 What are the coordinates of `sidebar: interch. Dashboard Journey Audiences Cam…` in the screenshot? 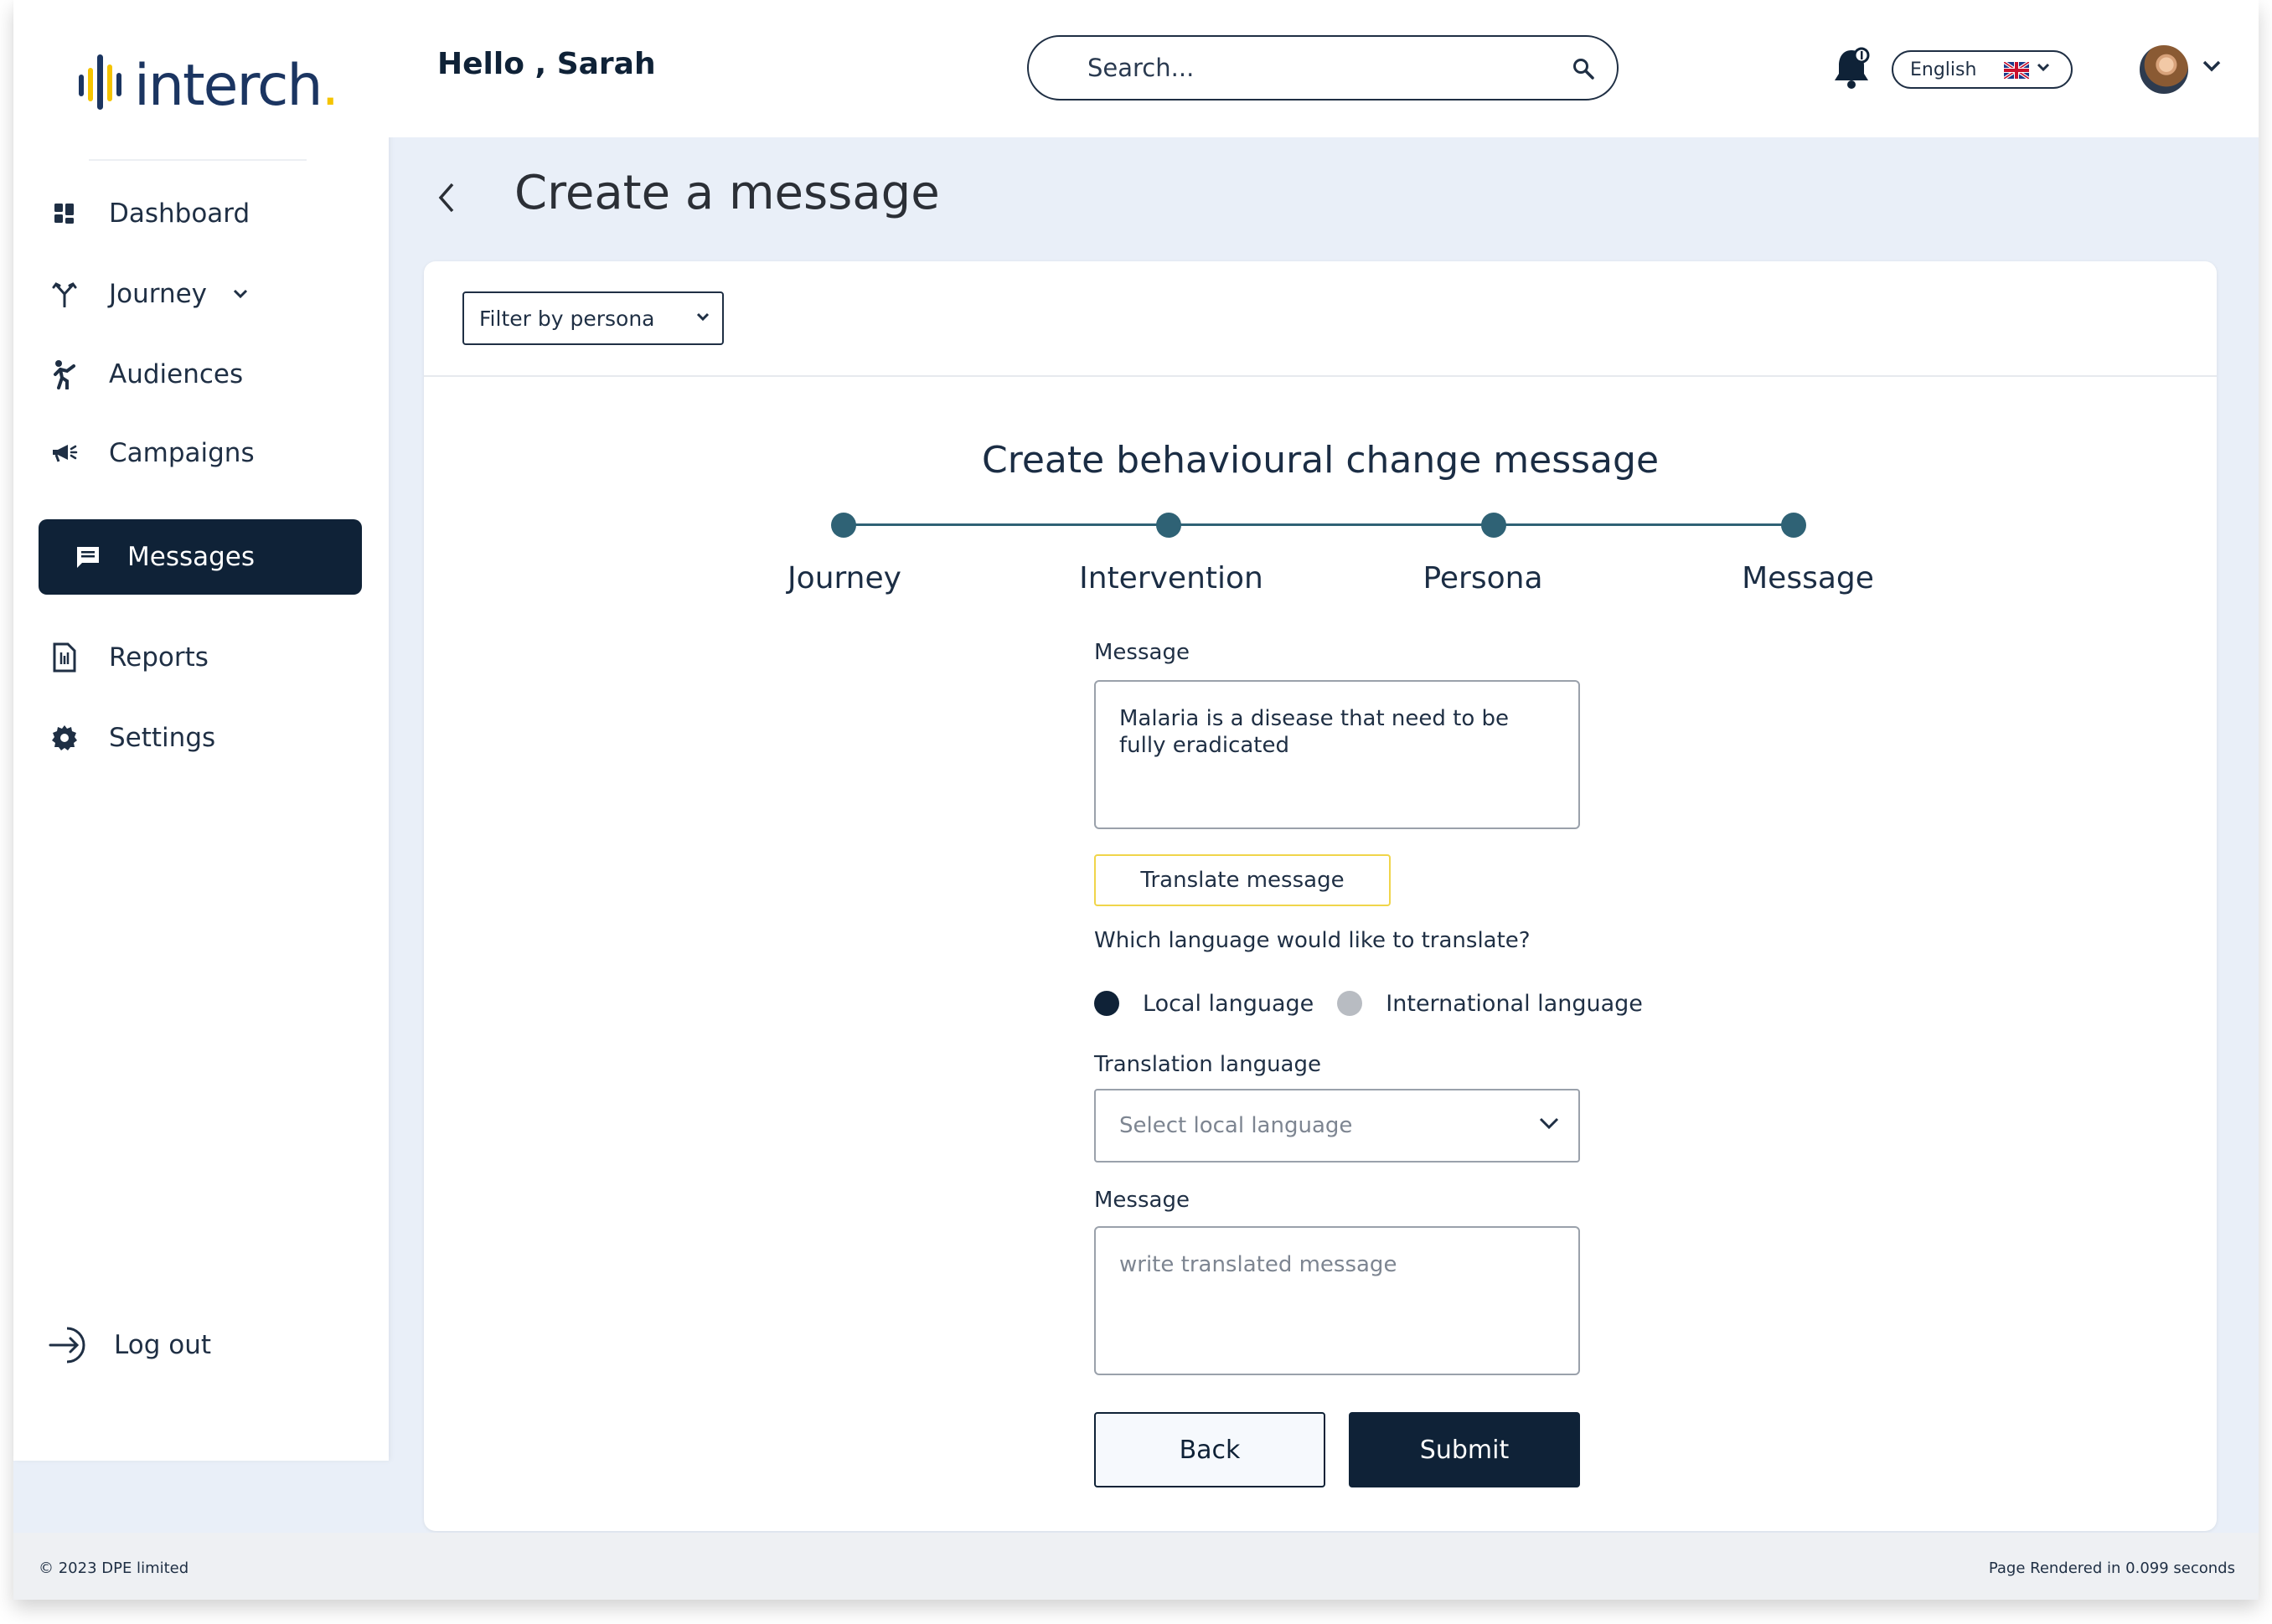 It's located at (201, 730).